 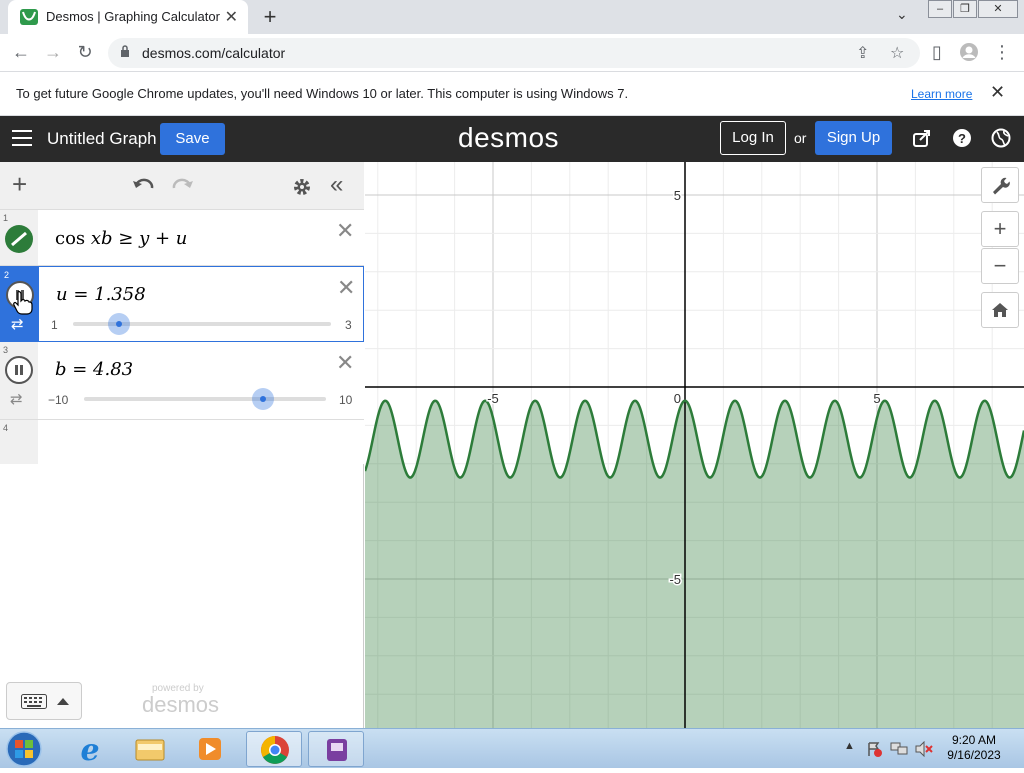 What do you see at coordinates (899, 749) in the screenshot?
I see `network-icon` at bounding box center [899, 749].